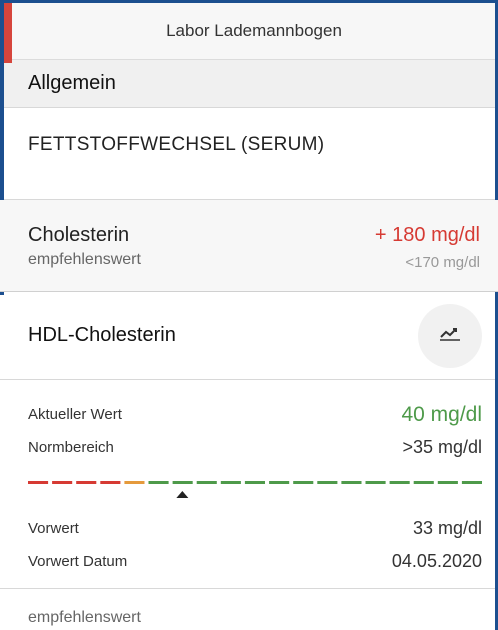 The width and height of the screenshot is (498, 630). I want to click on previous-date-label: Vorwert Datum, so click(78, 561).